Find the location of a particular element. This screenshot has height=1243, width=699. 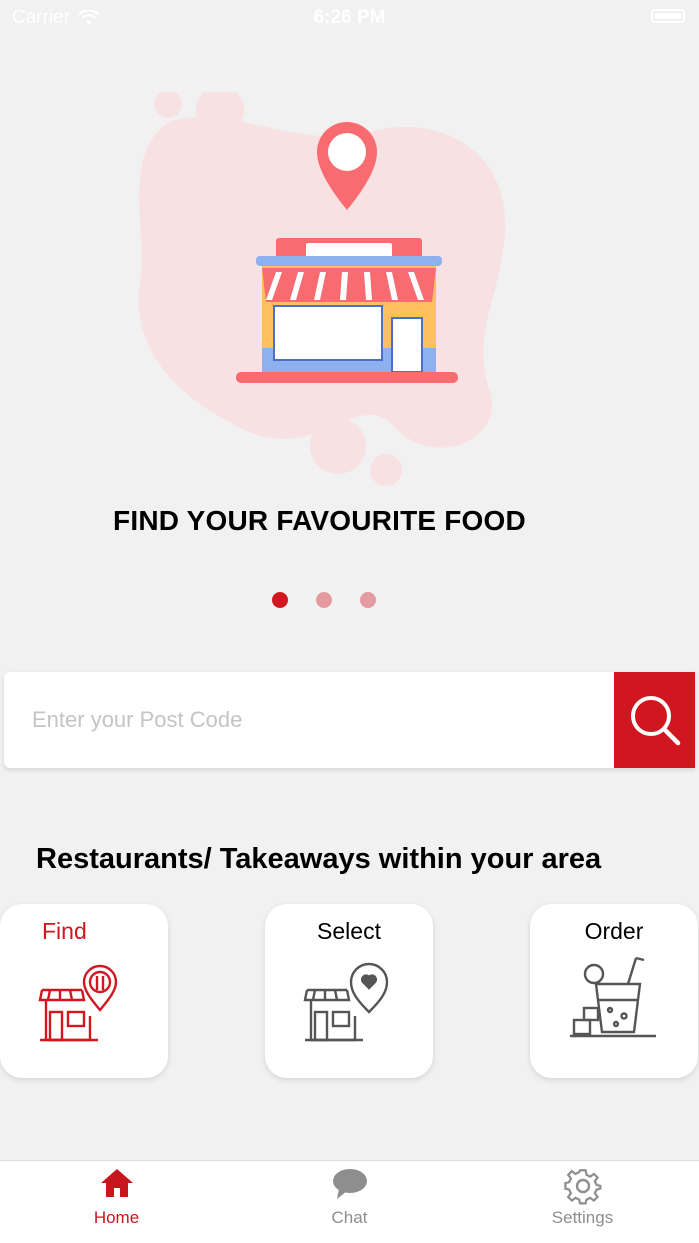

order-card-label: Order is located at coordinates (614, 931).